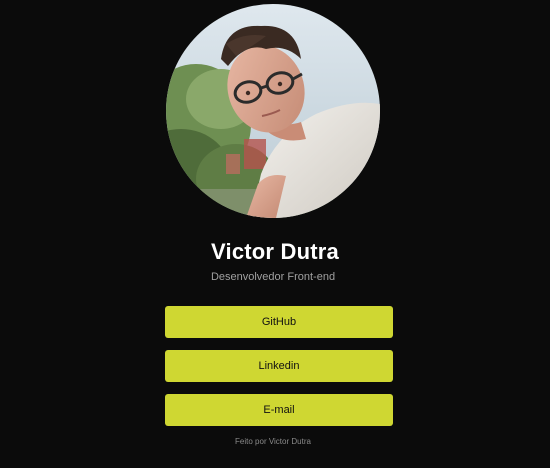 The width and height of the screenshot is (550, 468). Describe the element at coordinates (279, 366) in the screenshot. I see `linkedin-button: Linkedin` at that location.